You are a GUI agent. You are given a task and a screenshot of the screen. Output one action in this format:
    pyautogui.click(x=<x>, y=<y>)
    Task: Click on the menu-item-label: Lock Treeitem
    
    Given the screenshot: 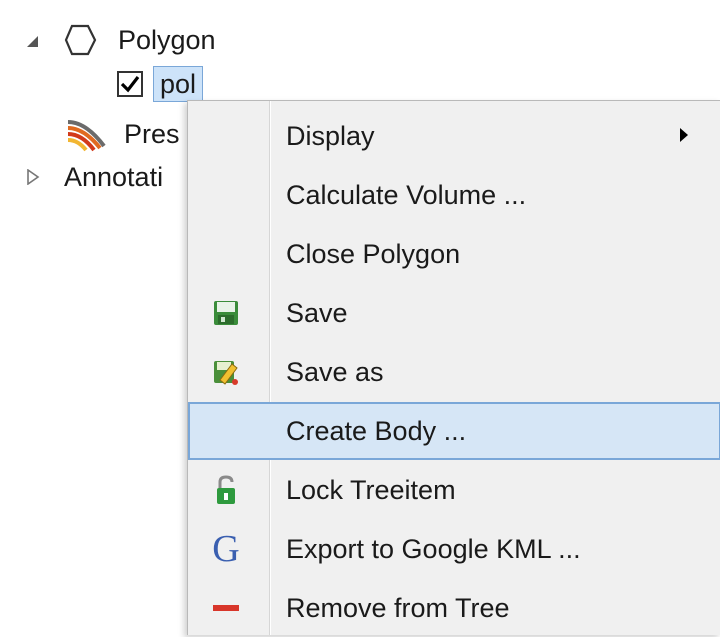 What is the action you would take?
    pyautogui.click(x=371, y=490)
    